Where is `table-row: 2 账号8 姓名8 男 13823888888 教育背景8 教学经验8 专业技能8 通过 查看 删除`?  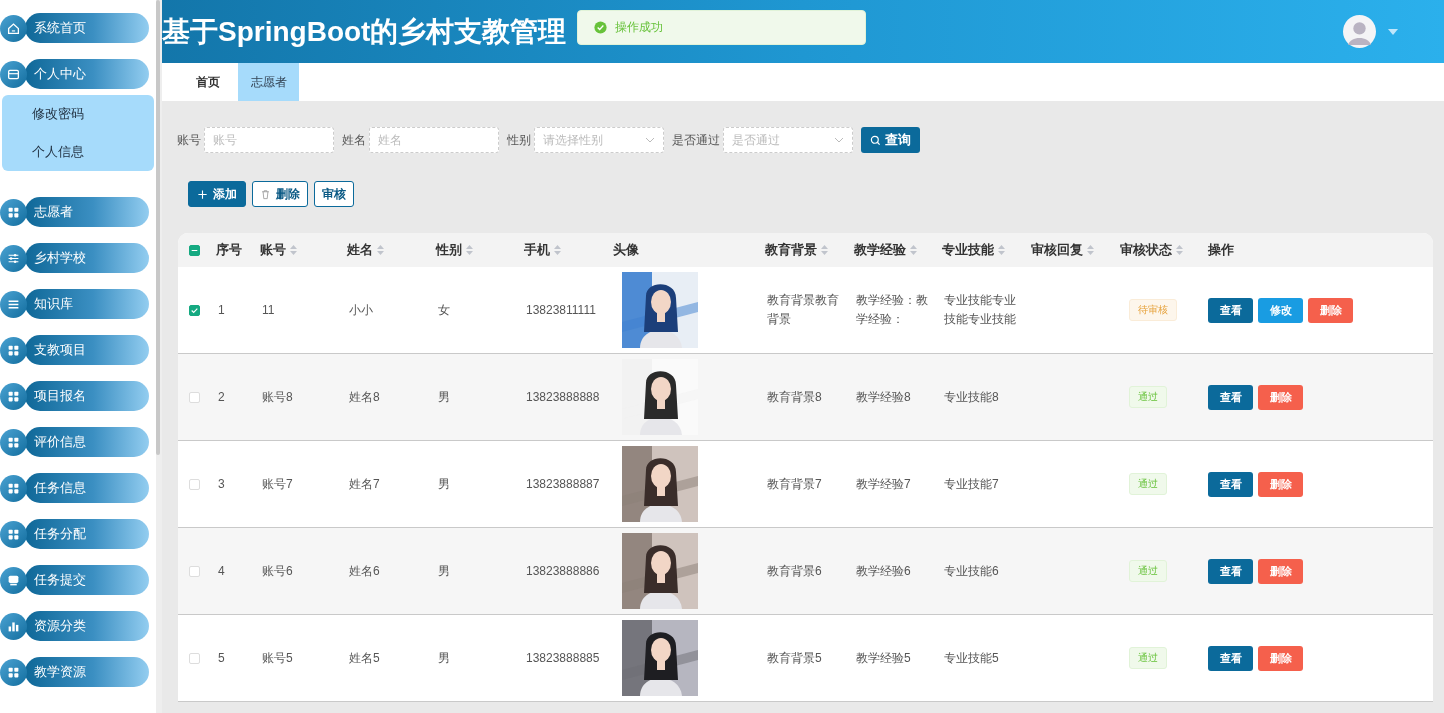
table-row: 2 账号8 姓名8 男 13823888888 教育背景8 教学经验8 专业技能8 通过 查看 删除 is located at coordinates (805, 397).